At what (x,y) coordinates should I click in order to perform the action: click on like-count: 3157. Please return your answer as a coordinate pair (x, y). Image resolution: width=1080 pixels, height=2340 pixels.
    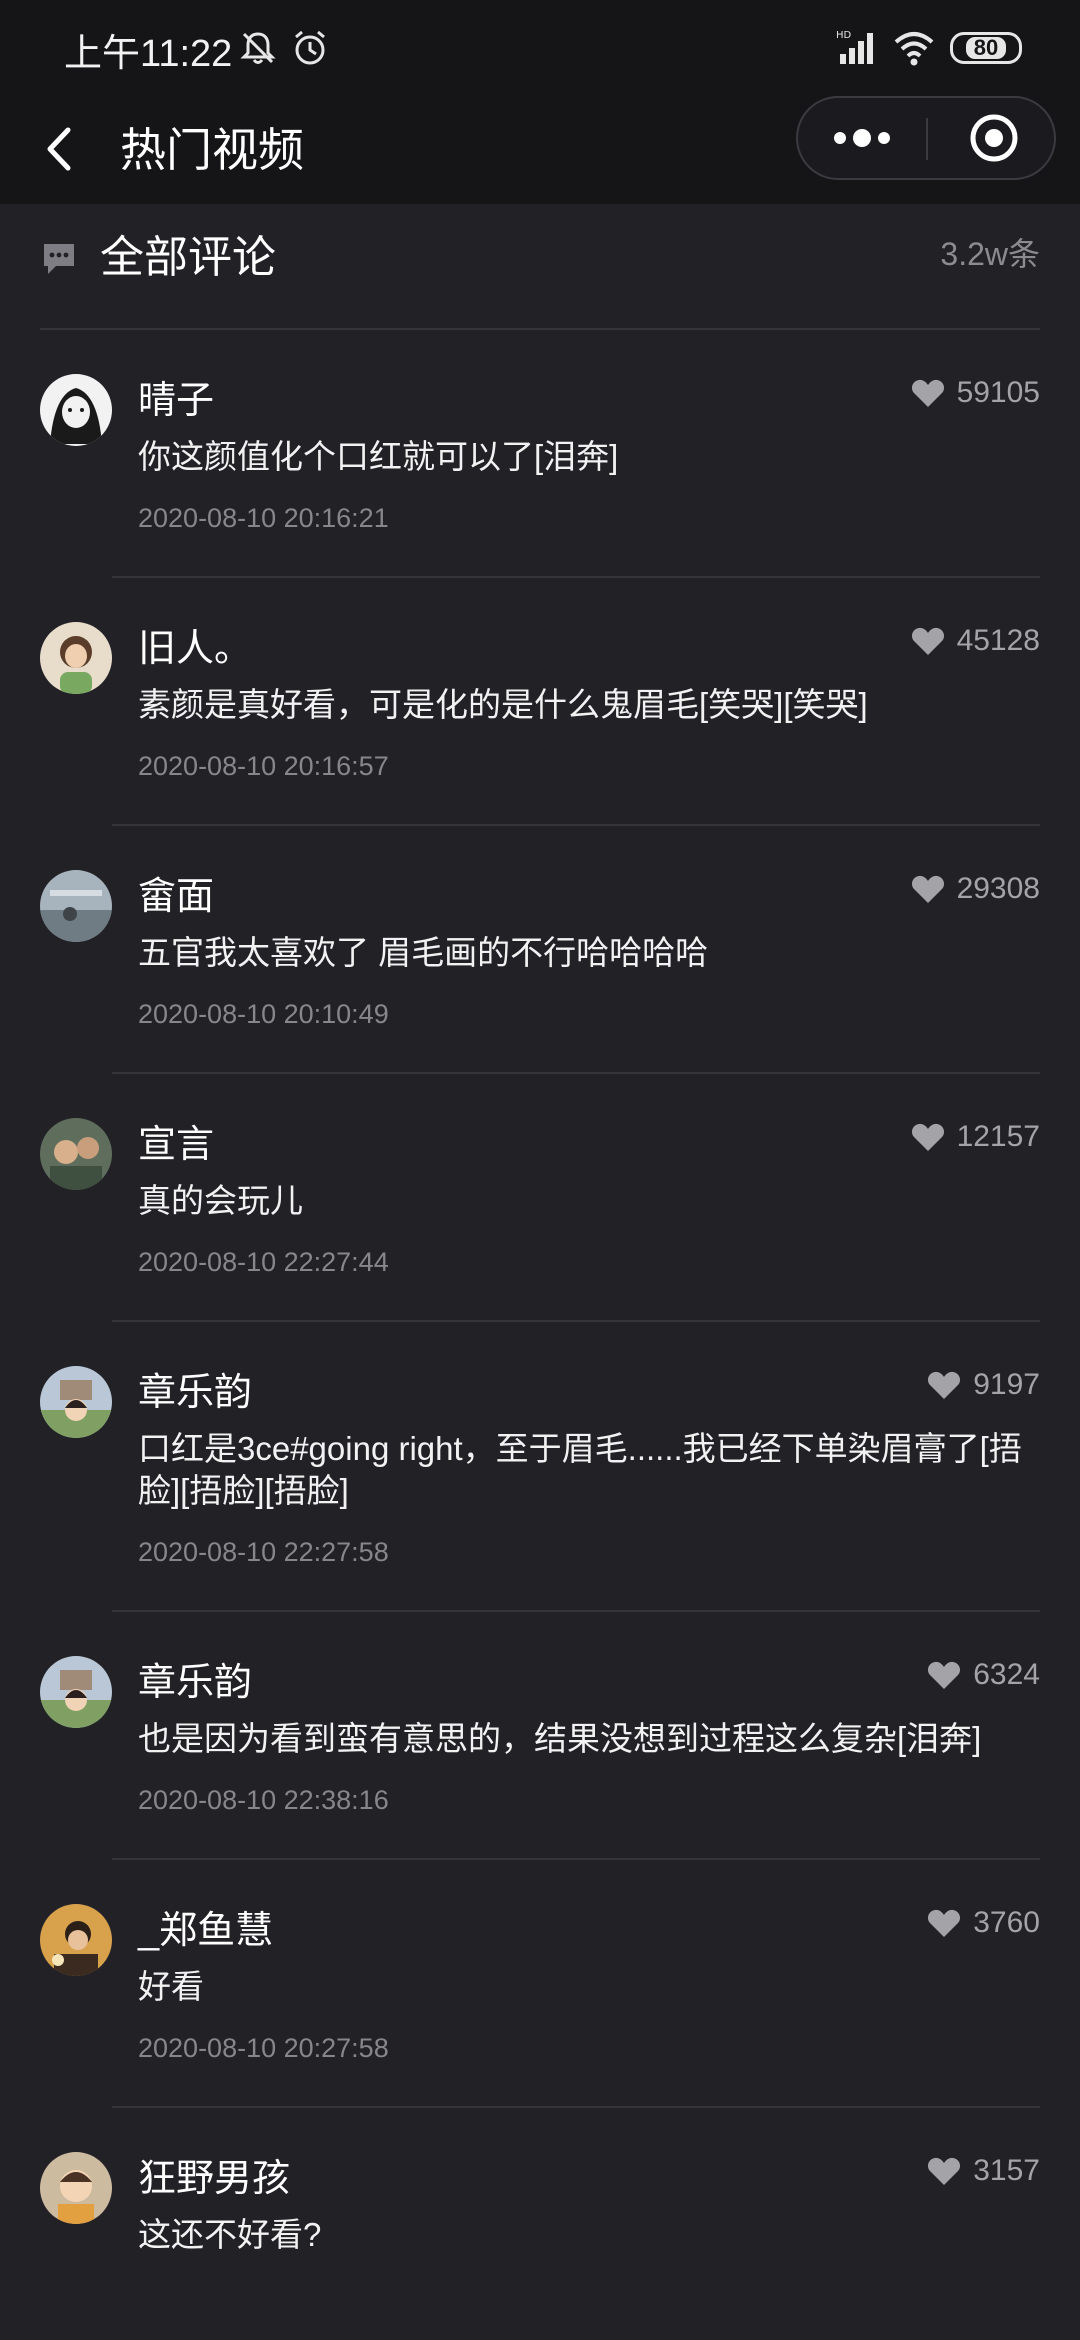
    Looking at the image, I should click on (1006, 2170).